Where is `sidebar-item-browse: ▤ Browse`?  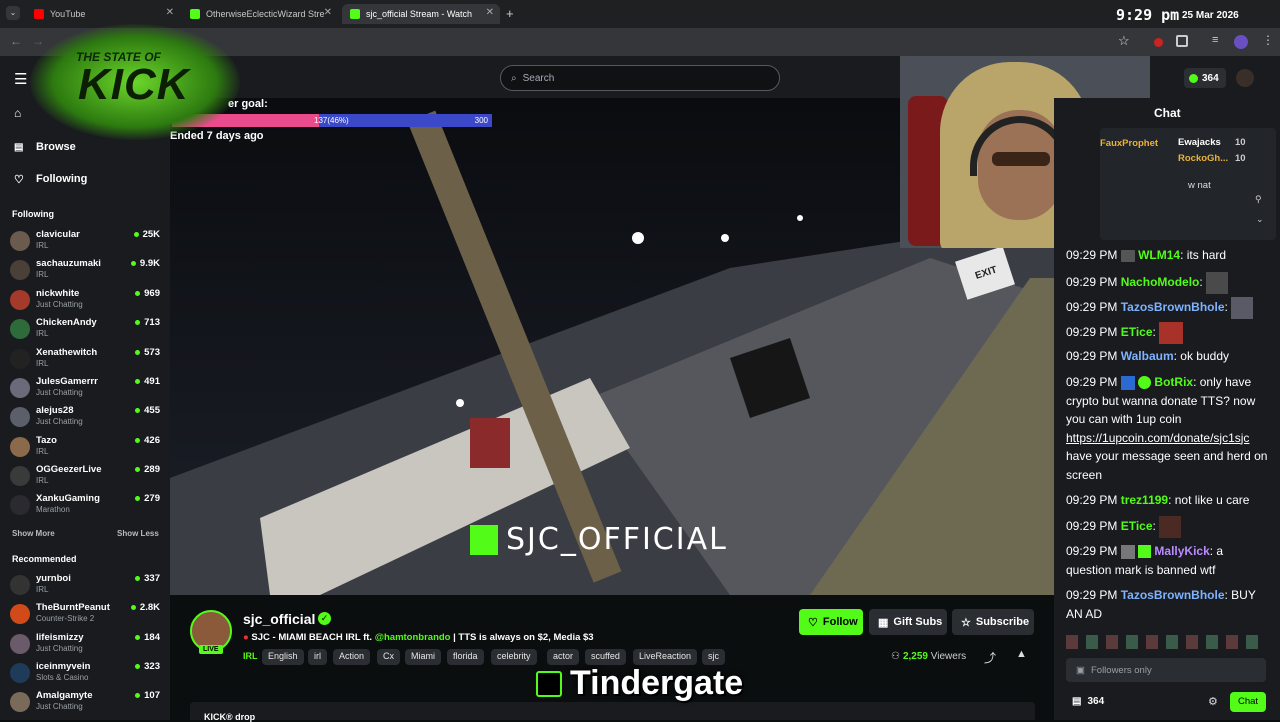
sidebar-item-browse: ▤ Browse is located at coordinates (89, 147).